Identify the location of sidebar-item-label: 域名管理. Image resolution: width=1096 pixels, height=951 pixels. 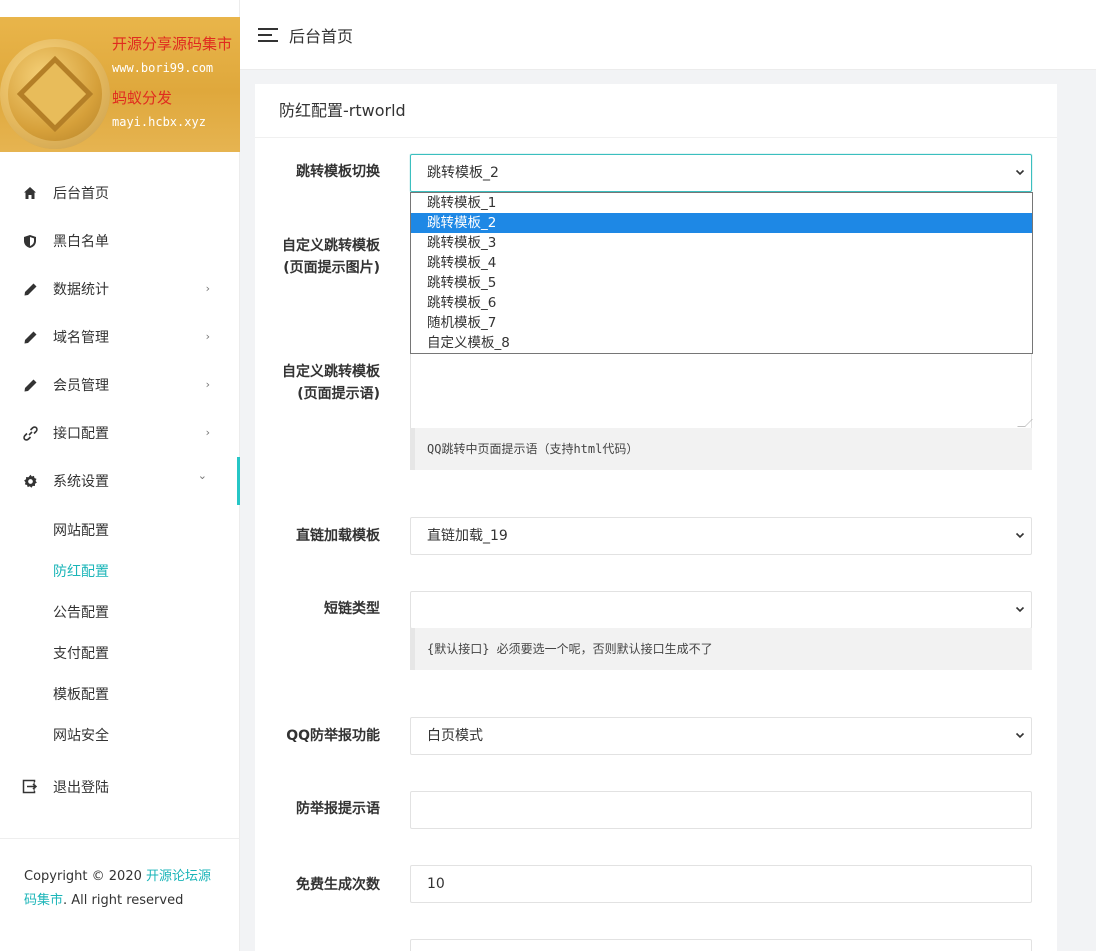
(81, 338).